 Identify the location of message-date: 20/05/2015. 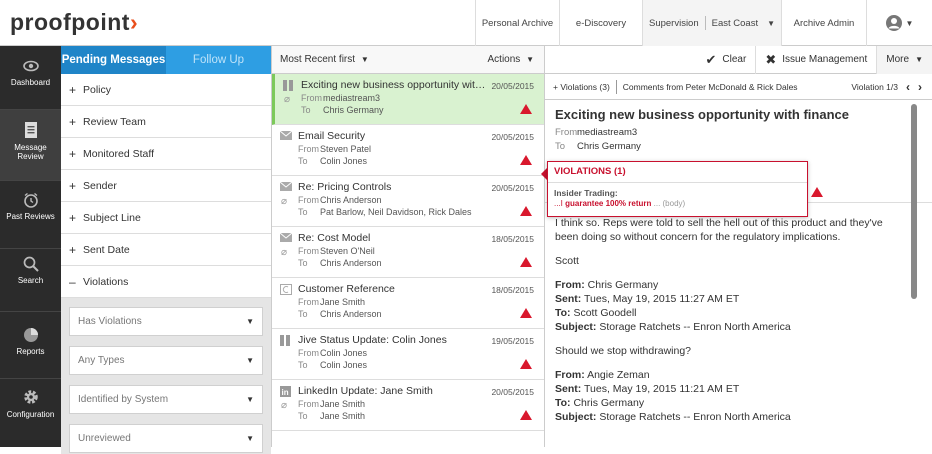
(512, 86).